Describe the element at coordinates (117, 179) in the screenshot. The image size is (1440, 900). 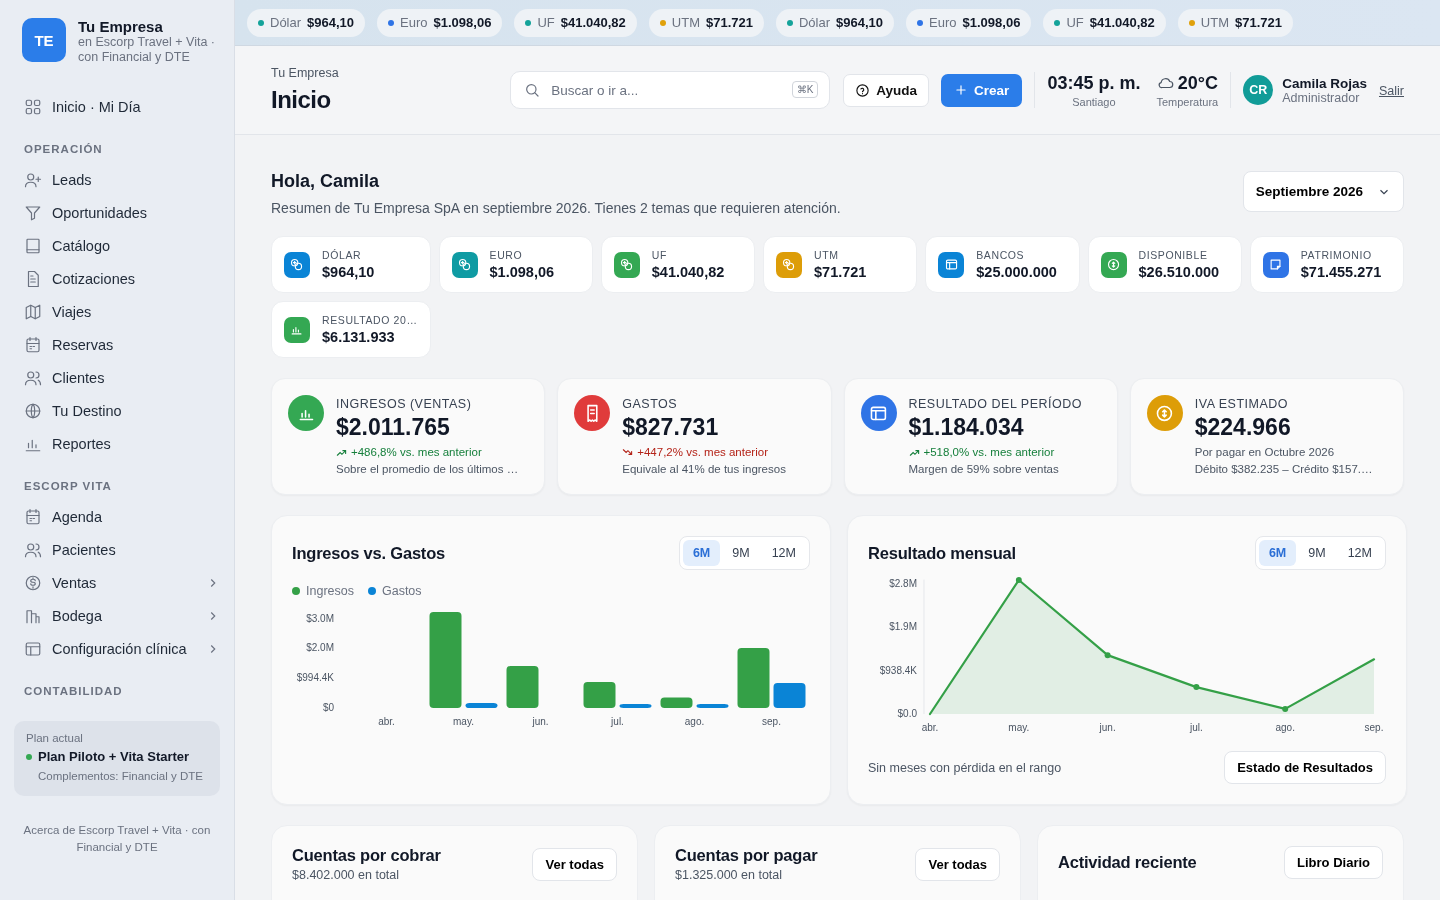
I see `nav-item: Leads` at that location.